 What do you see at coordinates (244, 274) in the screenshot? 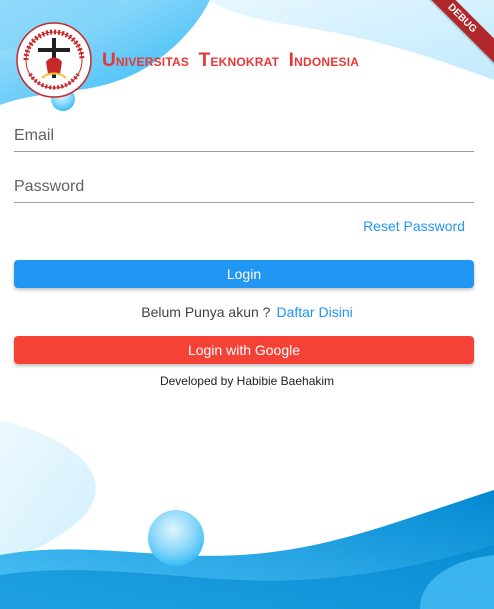
I see `login-button: Login` at bounding box center [244, 274].